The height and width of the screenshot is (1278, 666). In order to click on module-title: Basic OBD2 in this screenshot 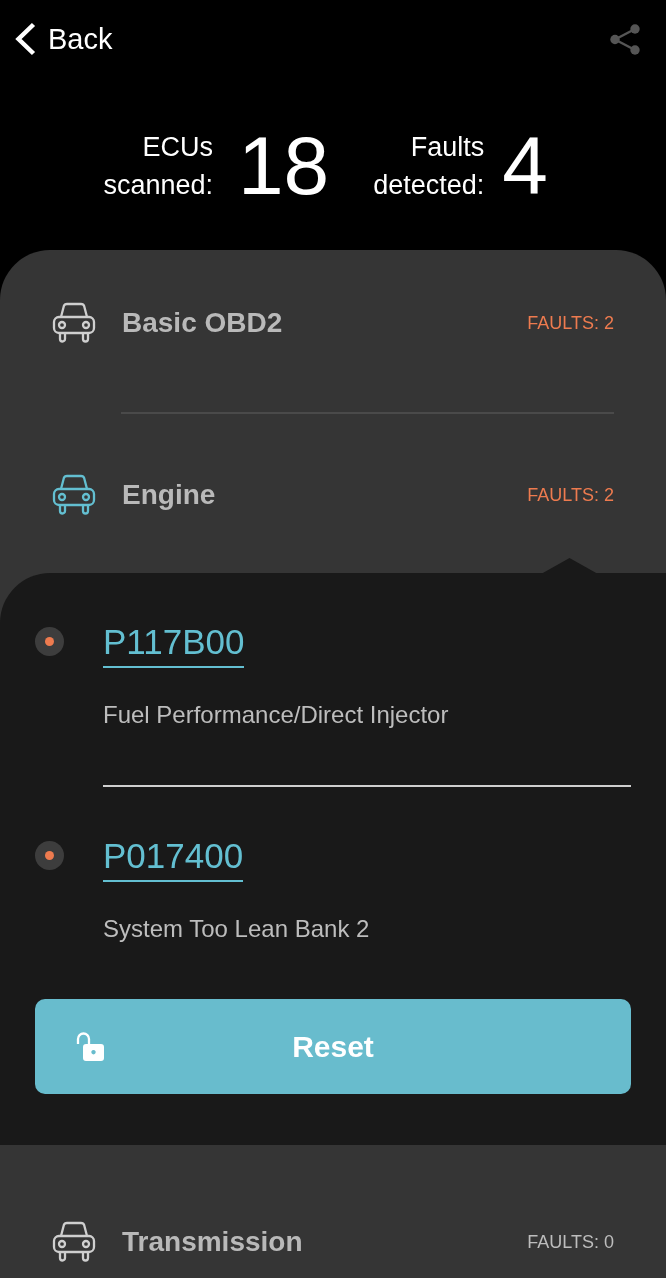, I will do `click(312, 323)`.